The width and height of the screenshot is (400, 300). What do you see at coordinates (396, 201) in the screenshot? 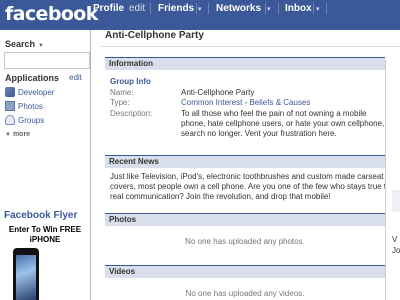
I see `right-sidebar-image` at bounding box center [396, 201].